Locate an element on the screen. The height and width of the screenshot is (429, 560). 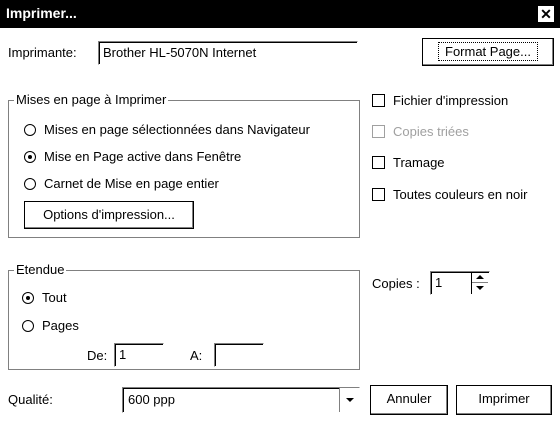
from-label: De: is located at coordinates (97, 355).